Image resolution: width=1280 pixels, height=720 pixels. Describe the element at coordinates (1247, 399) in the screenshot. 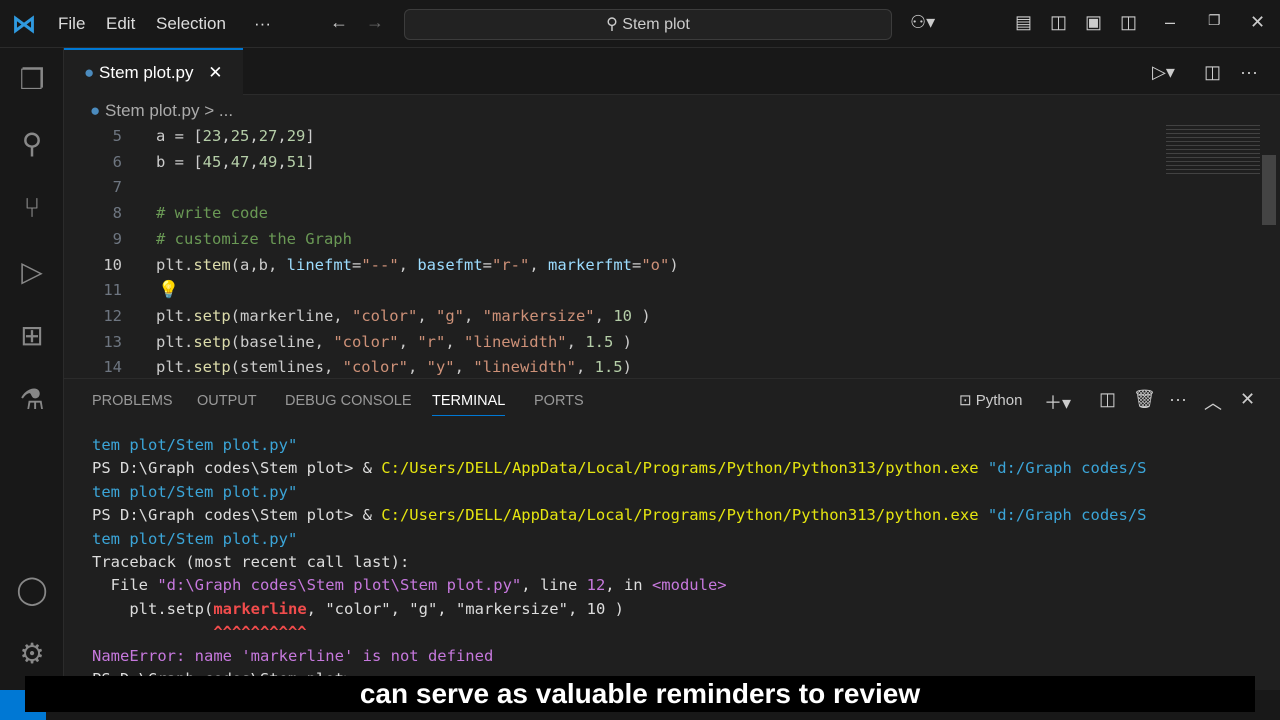

I see `close-panel-icon: ✕` at that location.